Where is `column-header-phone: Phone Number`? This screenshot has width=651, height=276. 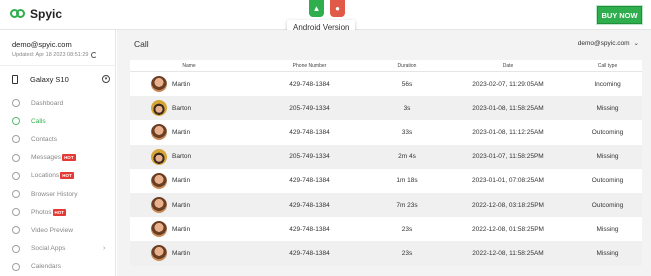
column-header-phone: Phone Number is located at coordinates (309, 66).